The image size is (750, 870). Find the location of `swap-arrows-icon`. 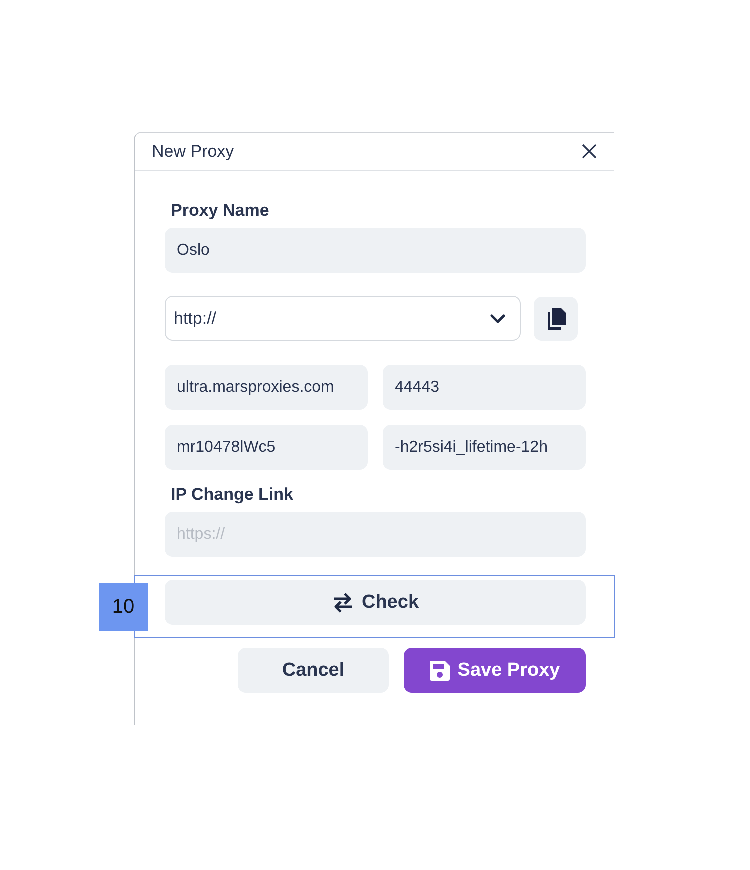

swap-arrows-icon is located at coordinates (343, 602).